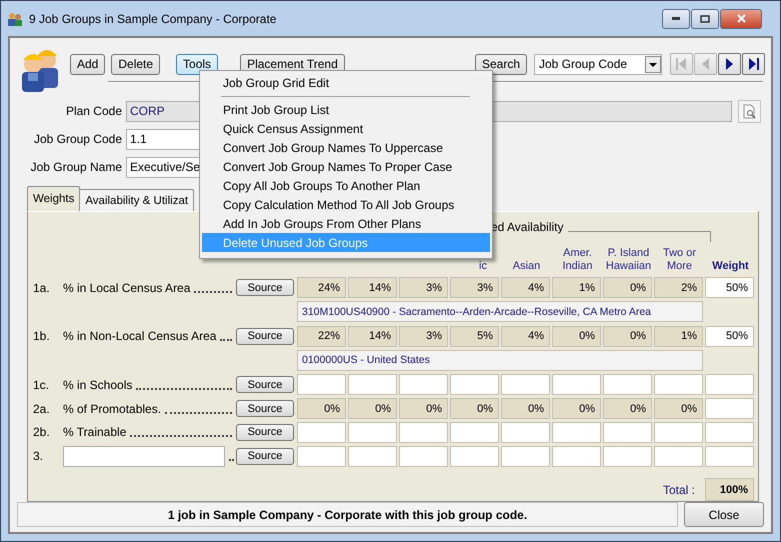 The height and width of the screenshot is (542, 781). I want to click on table-cell: 5%, so click(474, 336).